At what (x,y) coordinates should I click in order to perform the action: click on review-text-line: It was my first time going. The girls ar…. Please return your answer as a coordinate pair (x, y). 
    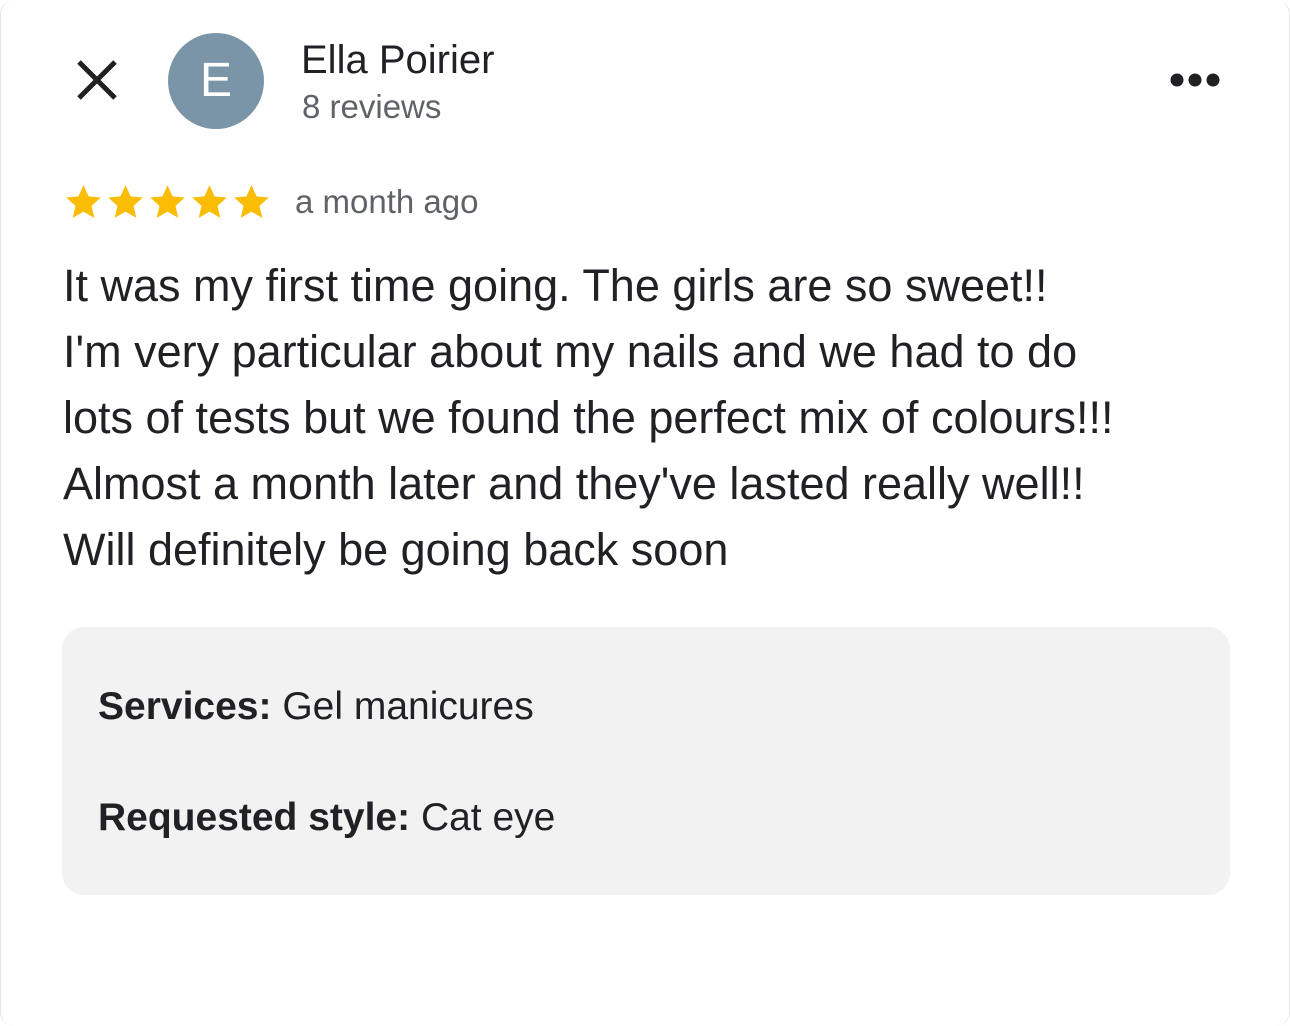
    Looking at the image, I should click on (555, 285).